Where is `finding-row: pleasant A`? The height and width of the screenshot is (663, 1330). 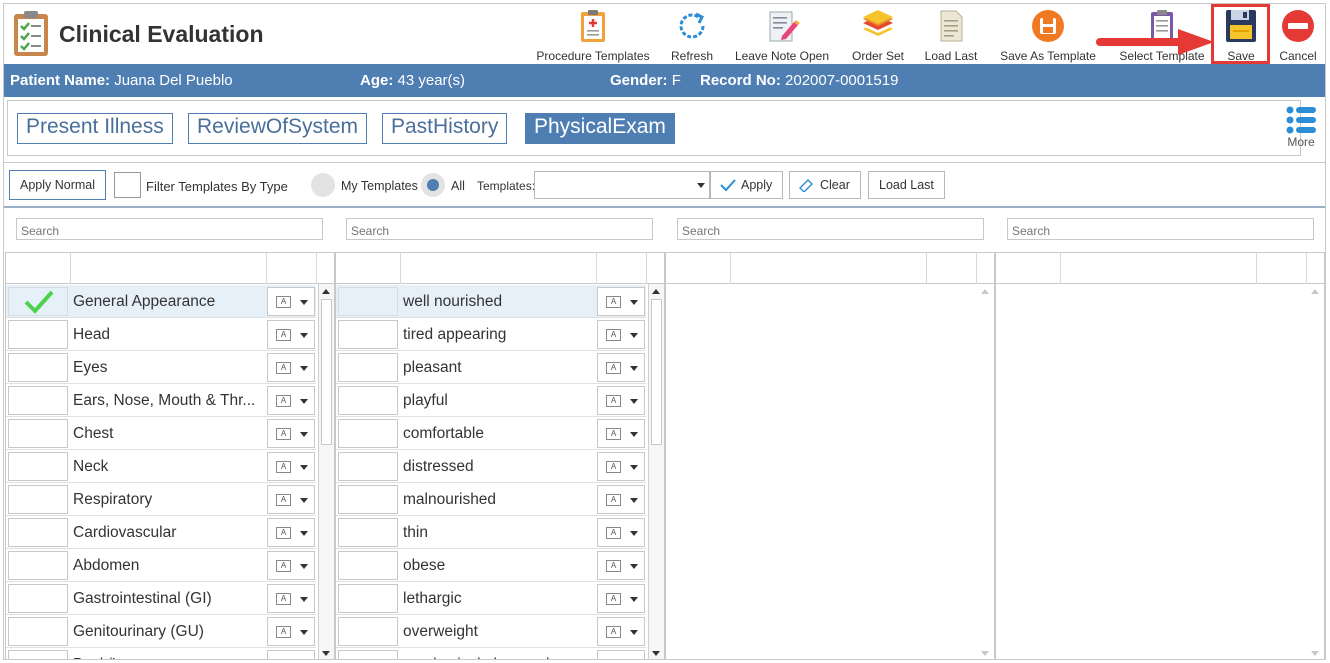 finding-row: pleasant A is located at coordinates (491, 367).